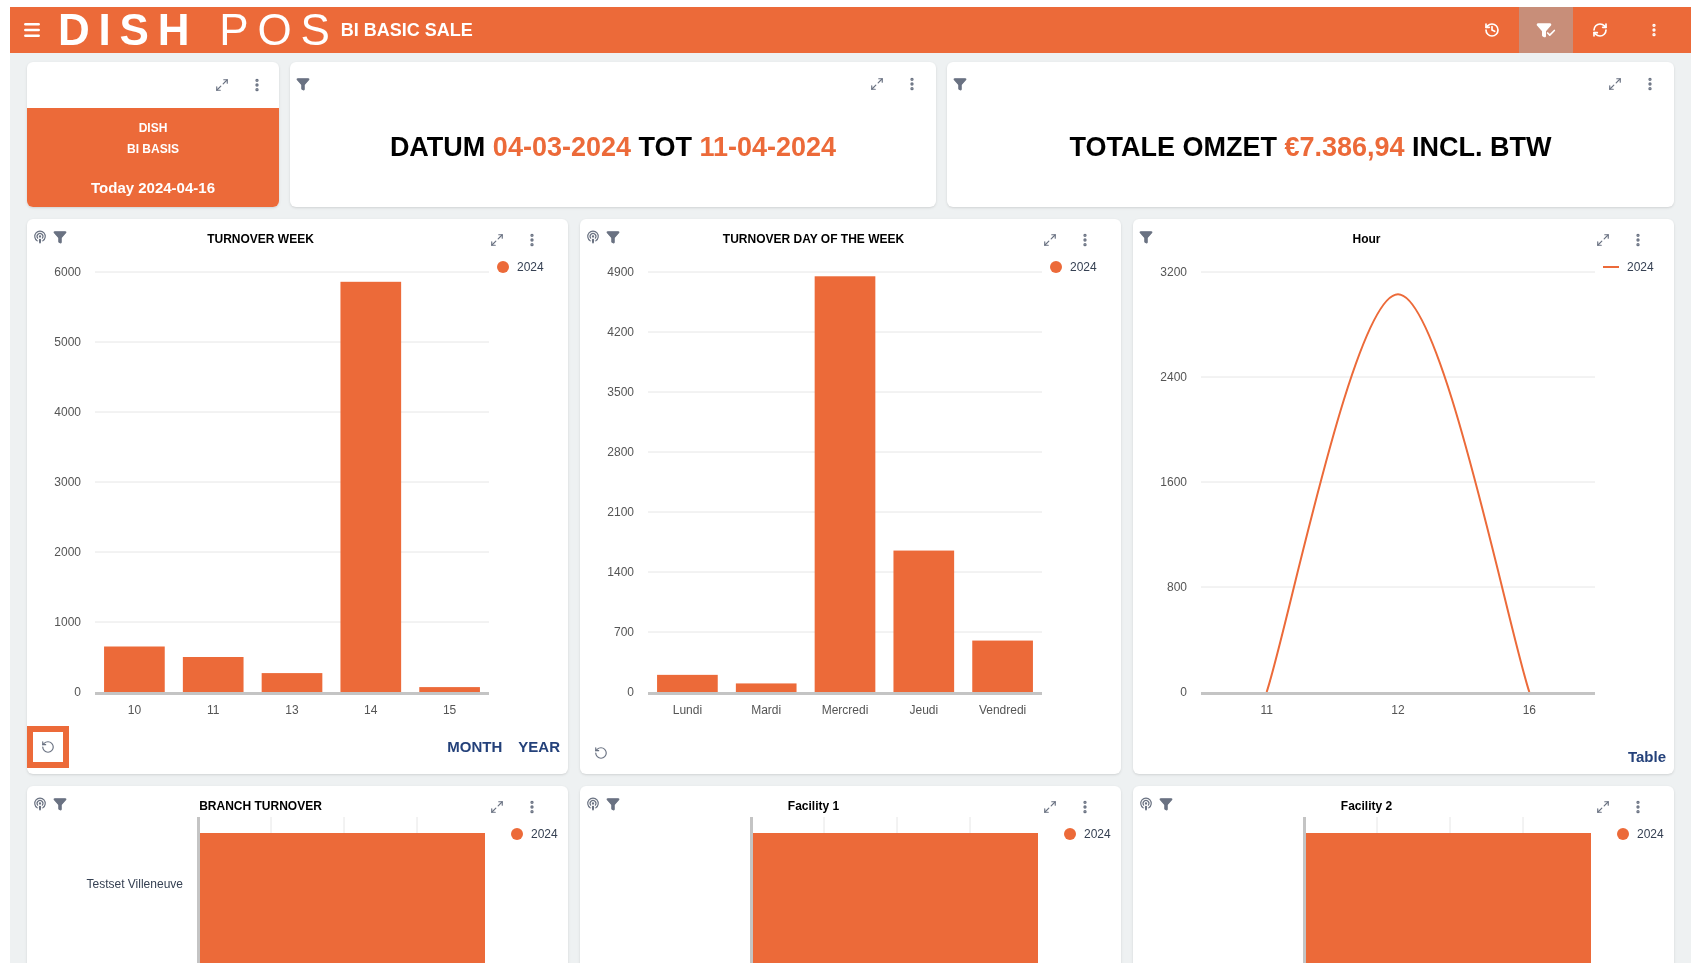 The width and height of the screenshot is (1691, 963). I want to click on axis-label: 2000, so click(67, 552).